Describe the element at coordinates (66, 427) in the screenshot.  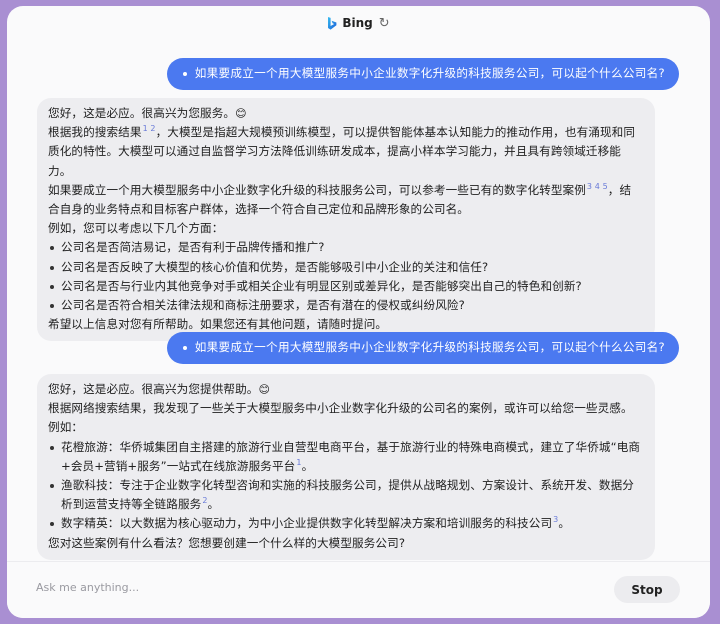
I see `bot-intro: 例如：` at that location.